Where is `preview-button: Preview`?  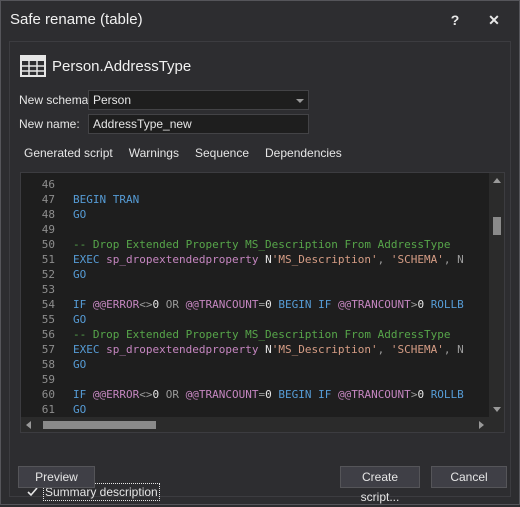
preview-button: Preview is located at coordinates (56, 477).